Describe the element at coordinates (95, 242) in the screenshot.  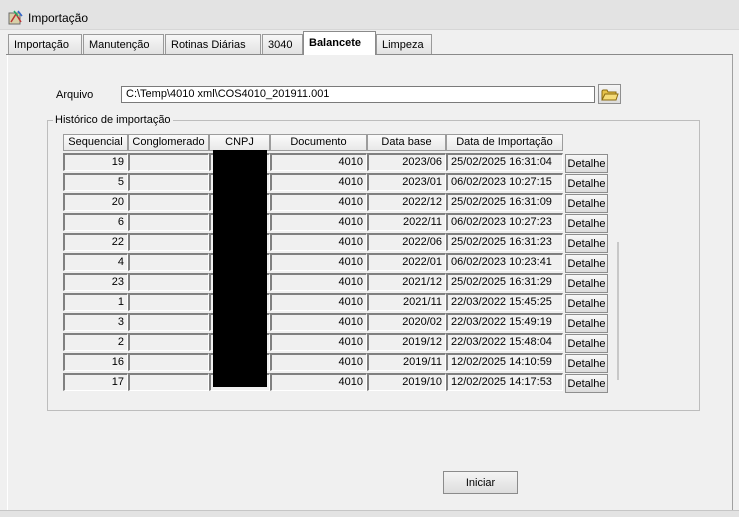
I see `cell-sequencial: 22` at that location.